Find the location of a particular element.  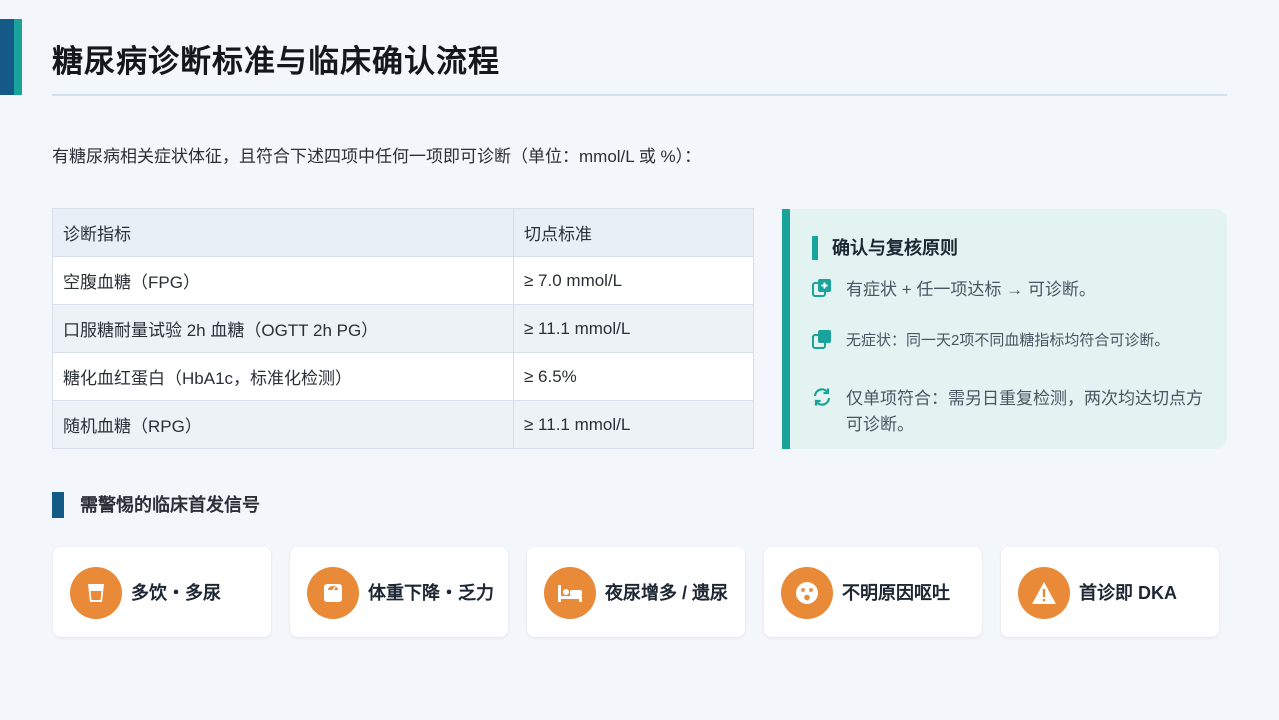

table-header-cell: 诊断指标 is located at coordinates (283, 232).